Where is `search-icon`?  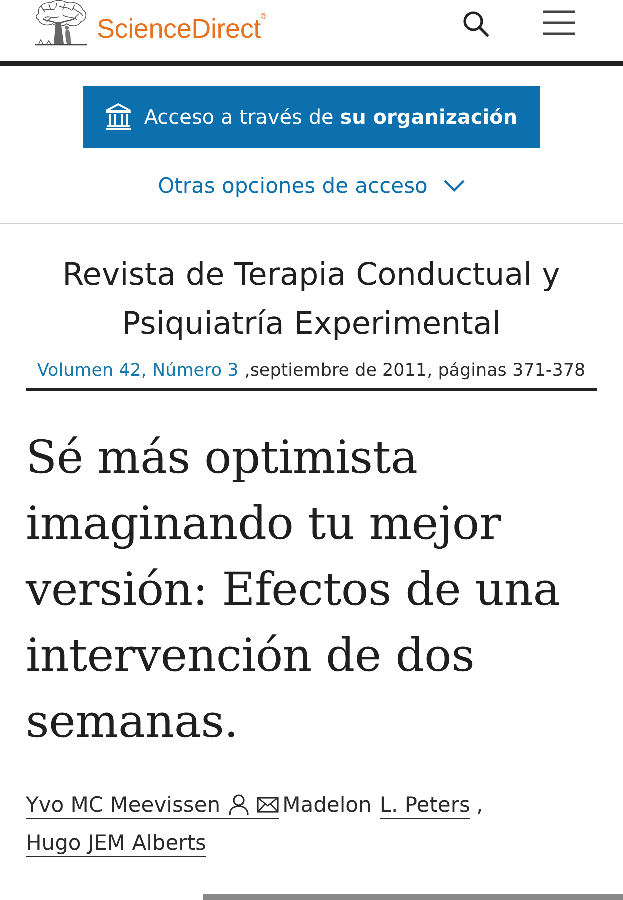
search-icon is located at coordinates (476, 24).